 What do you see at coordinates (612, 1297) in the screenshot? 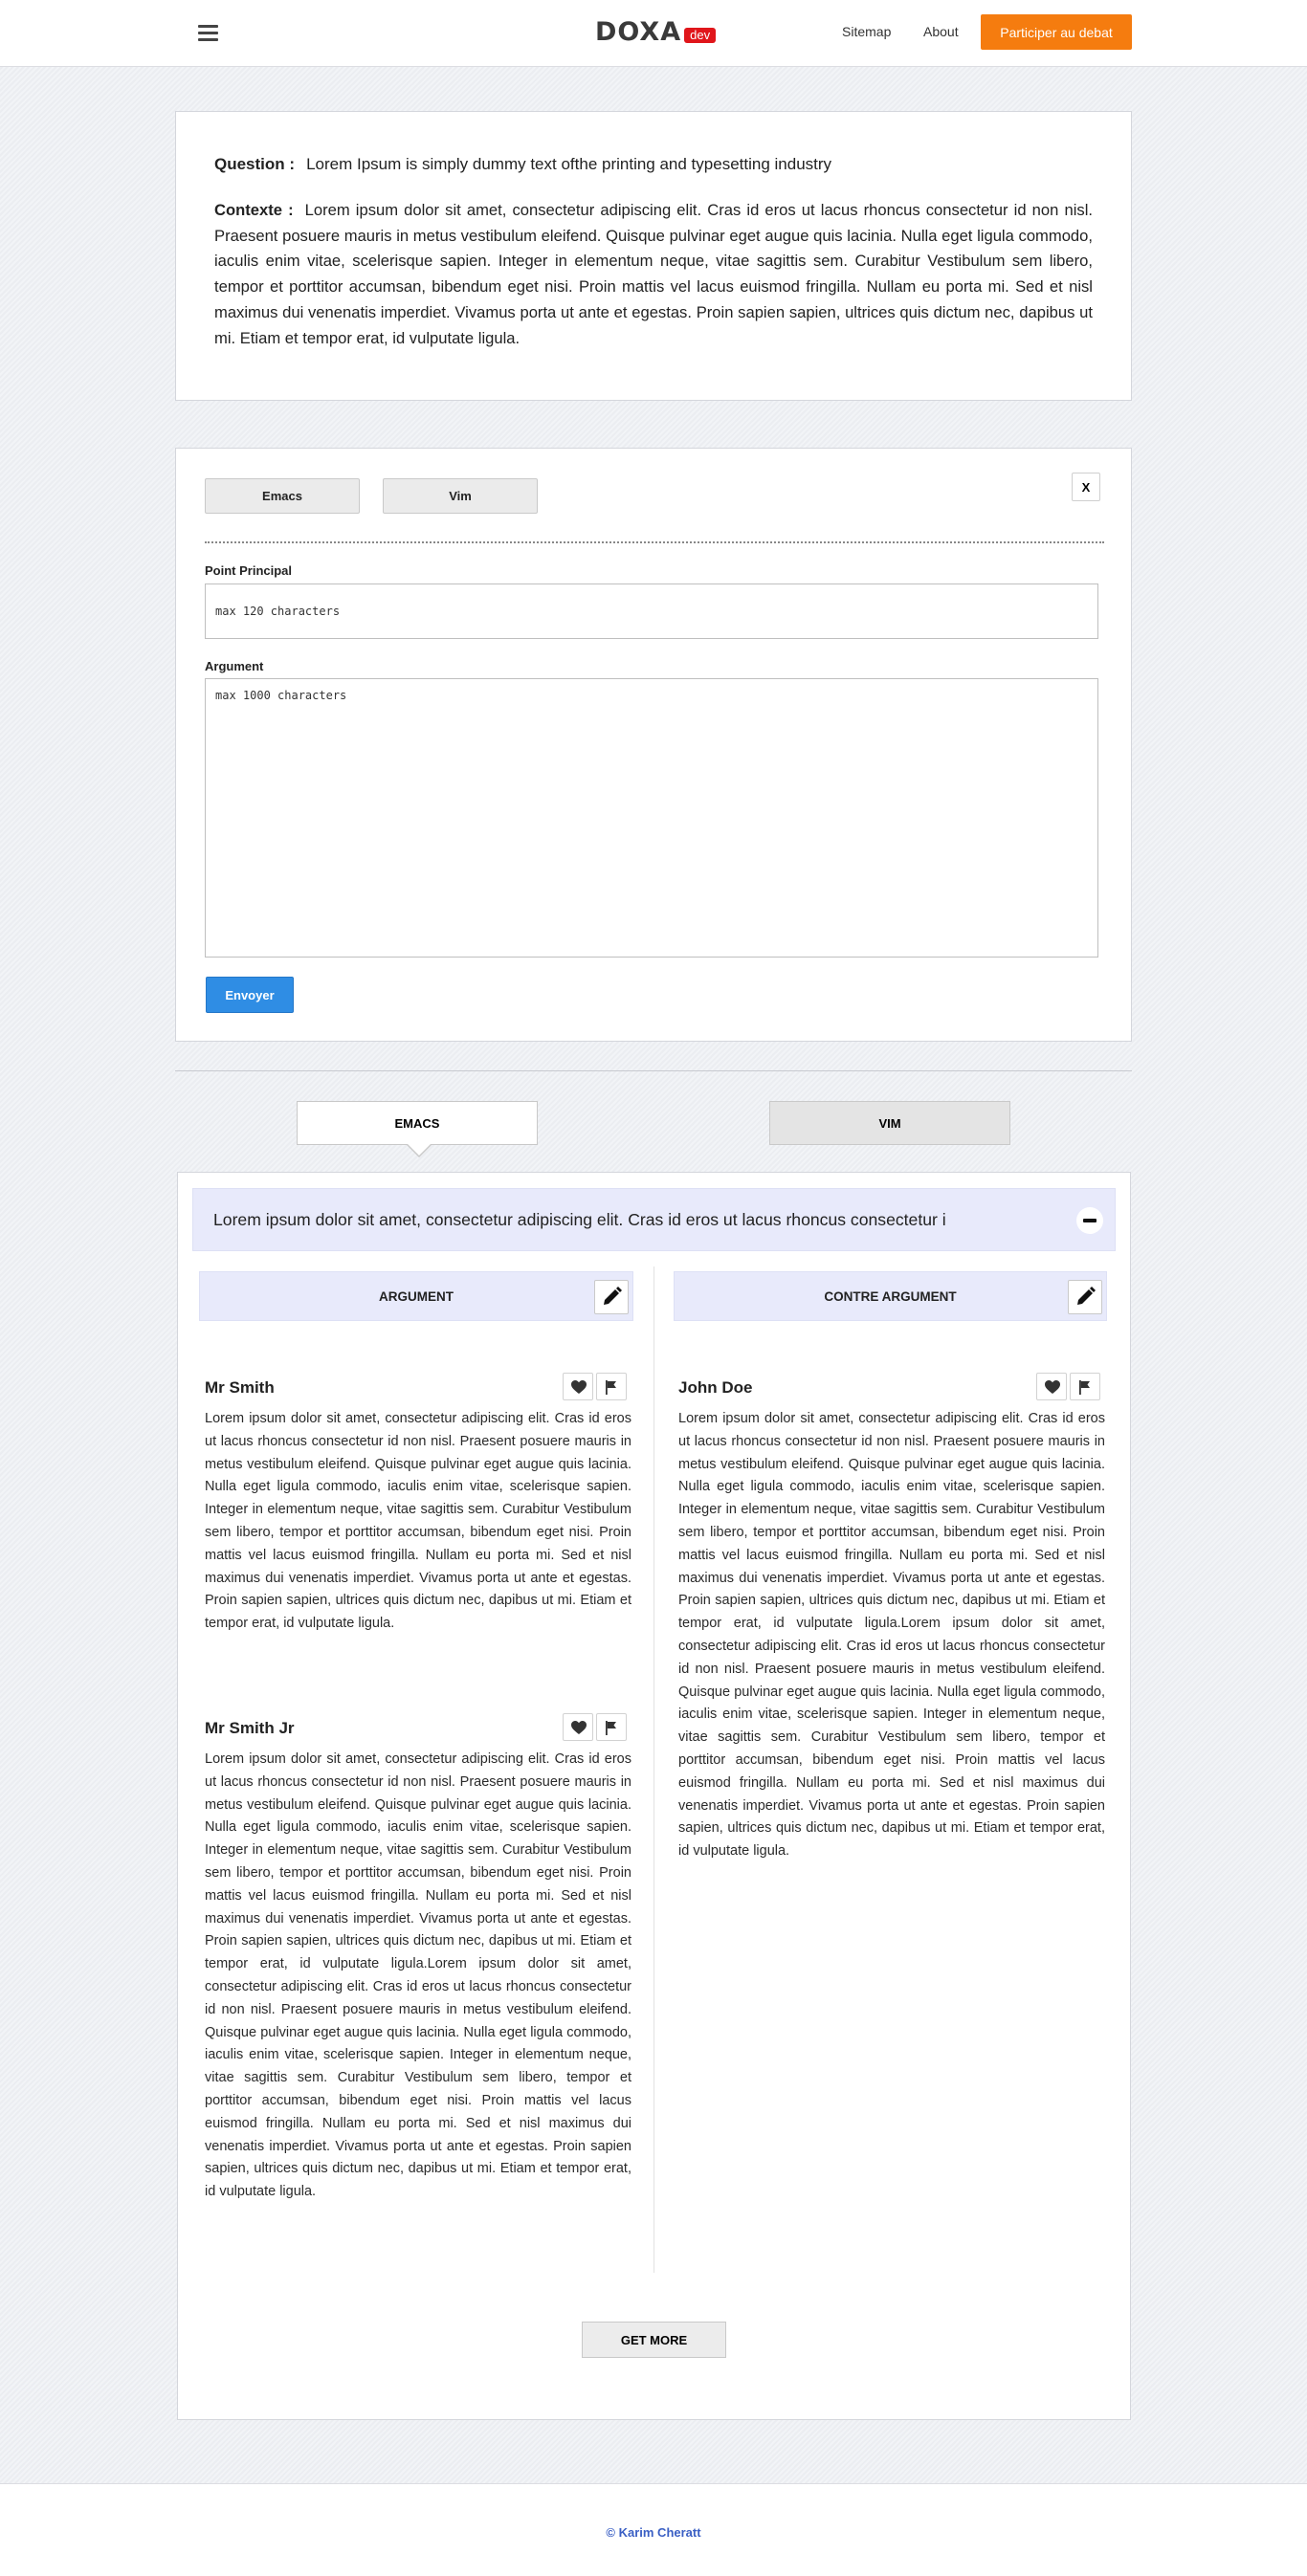
I see `add-argument-pencil-icon` at bounding box center [612, 1297].